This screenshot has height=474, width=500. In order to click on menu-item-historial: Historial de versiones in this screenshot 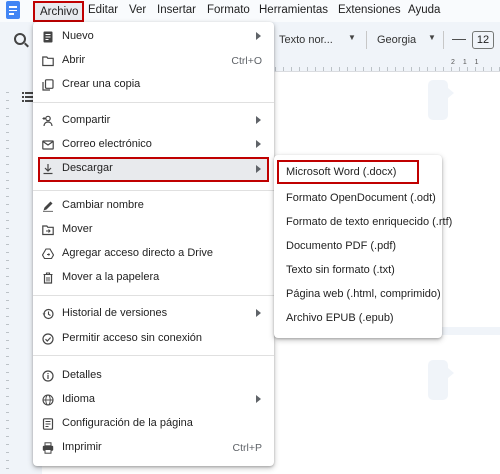, I will do `click(153, 314)`.